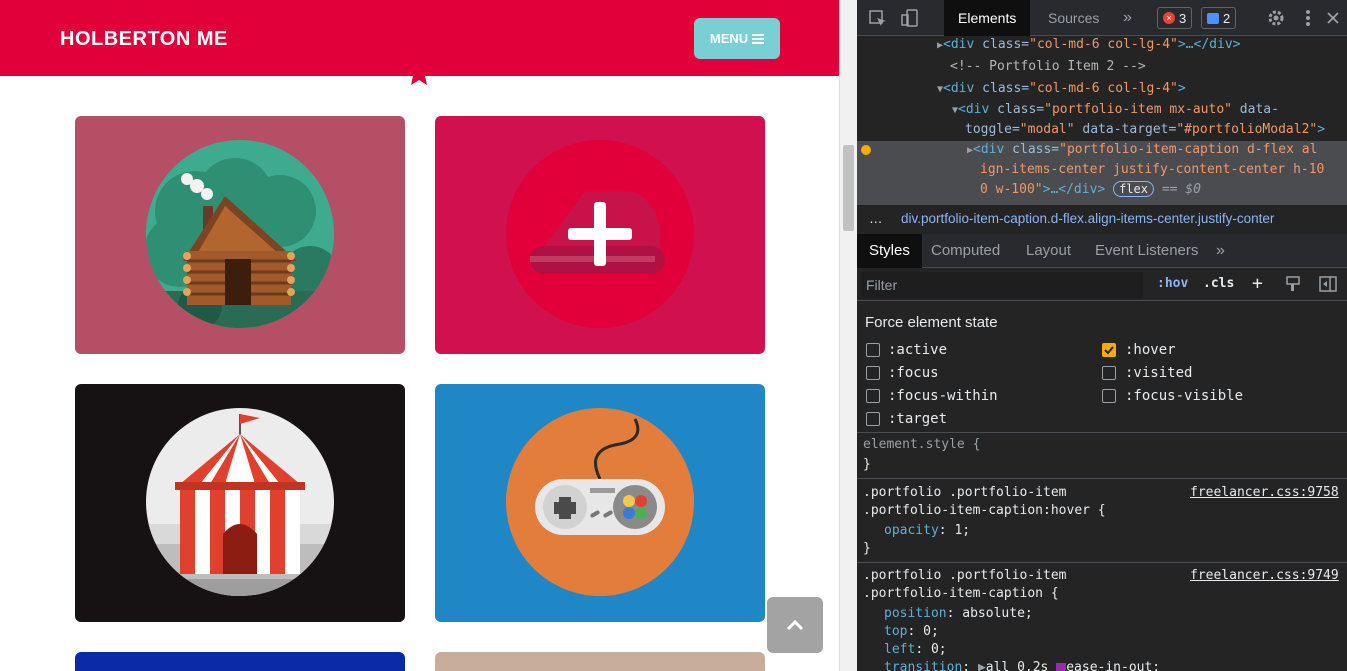 The height and width of the screenshot is (671, 1347). I want to click on portfolio-item-circus, so click(240, 503).